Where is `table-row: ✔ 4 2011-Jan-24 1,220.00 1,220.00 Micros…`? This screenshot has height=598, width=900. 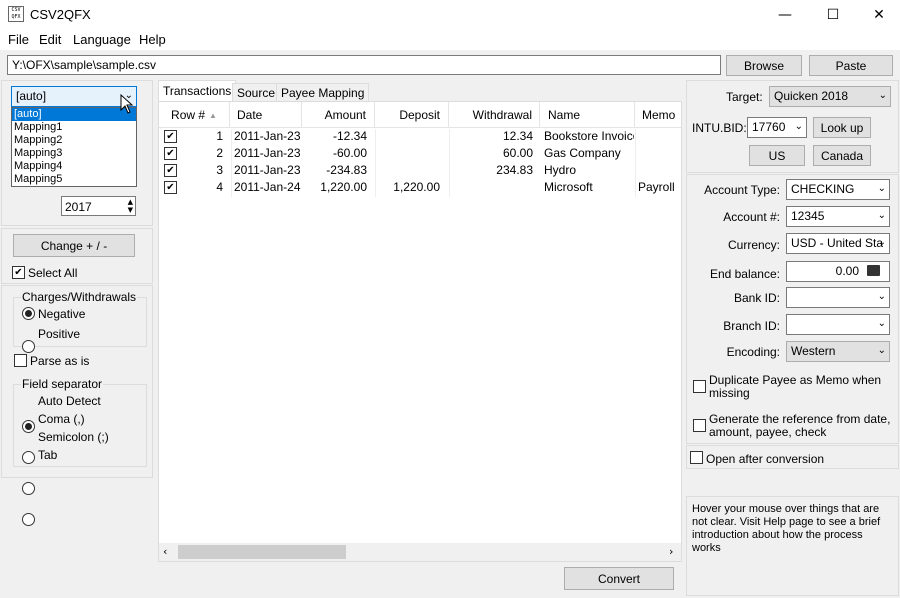 table-row: ✔ 4 2011-Jan-24 1,220.00 1,220.00 Micros… is located at coordinates (420, 188).